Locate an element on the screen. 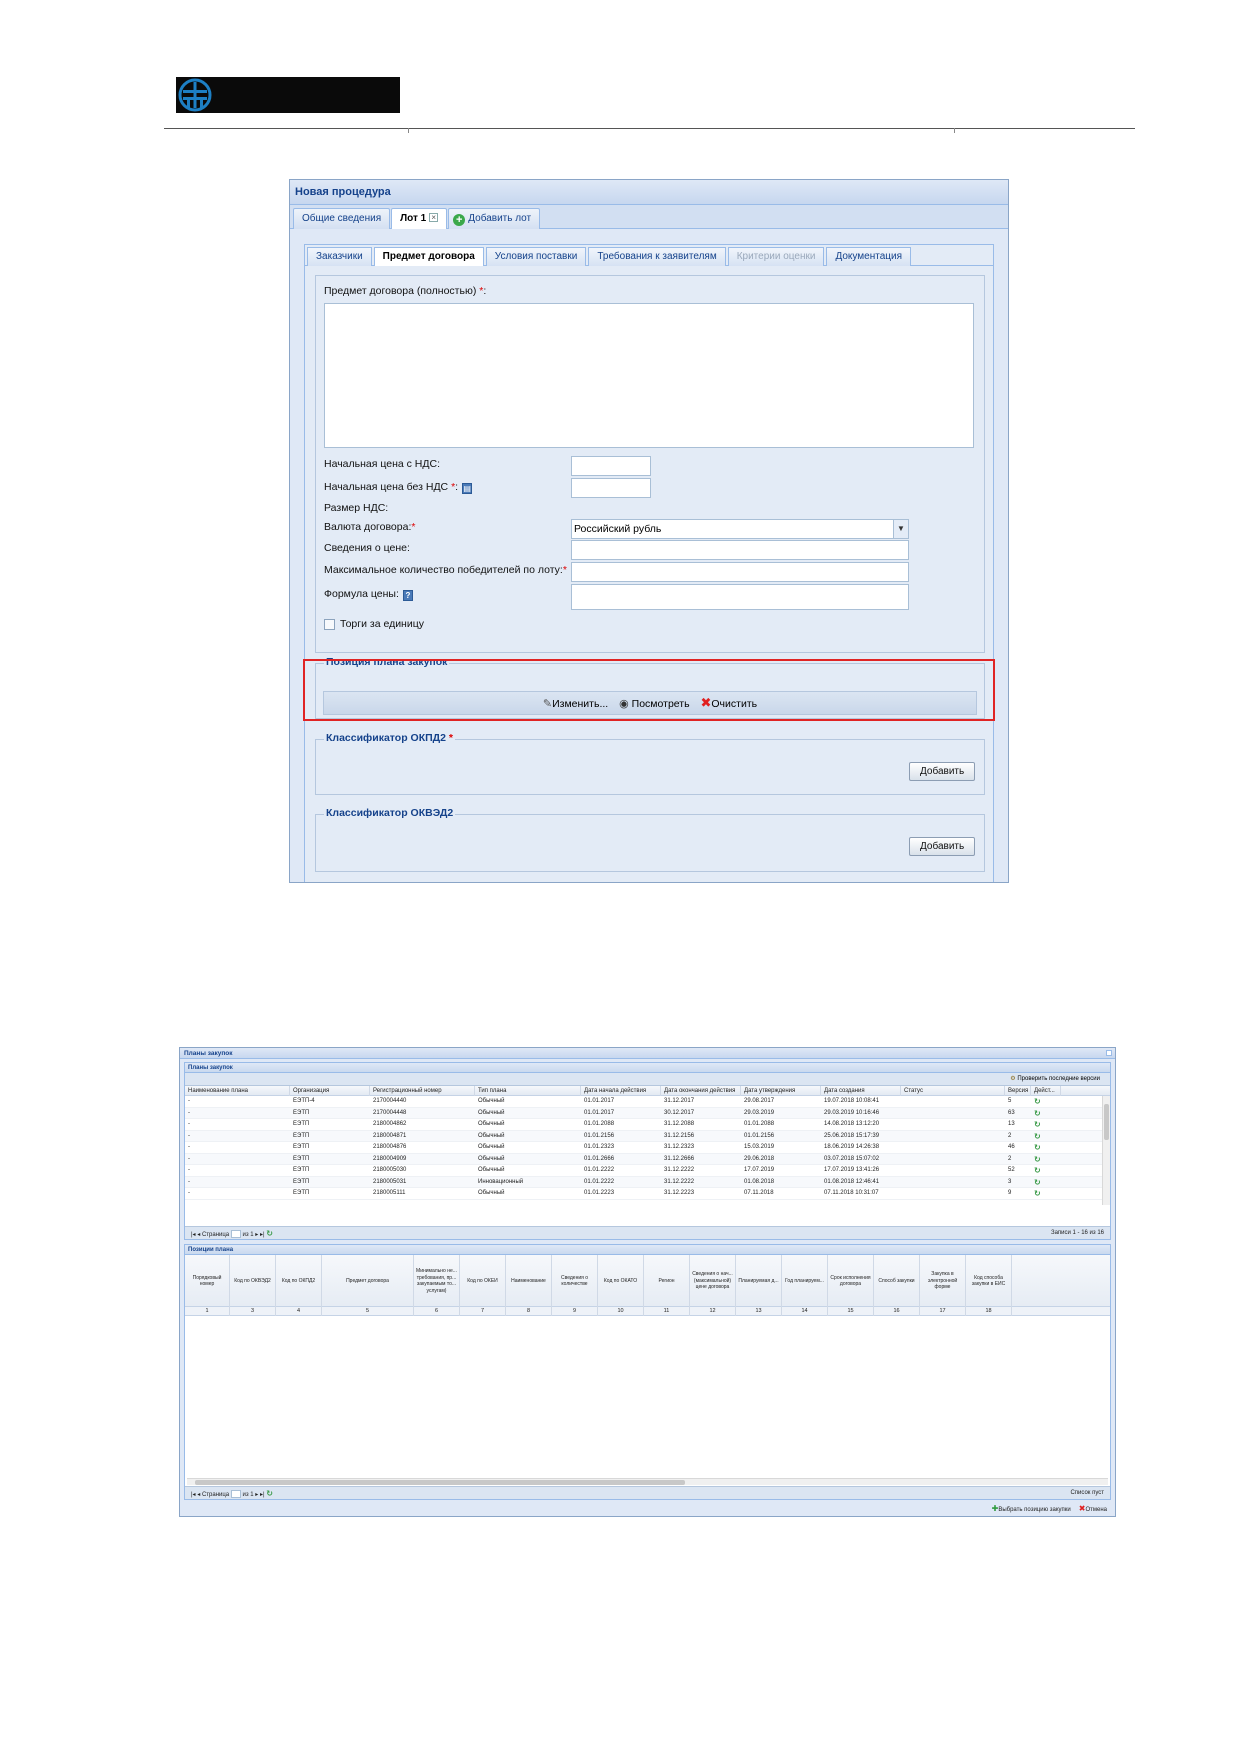 This screenshot has height=1752, width=1239. table-cell: 31.12.2223 is located at coordinates (679, 1193).